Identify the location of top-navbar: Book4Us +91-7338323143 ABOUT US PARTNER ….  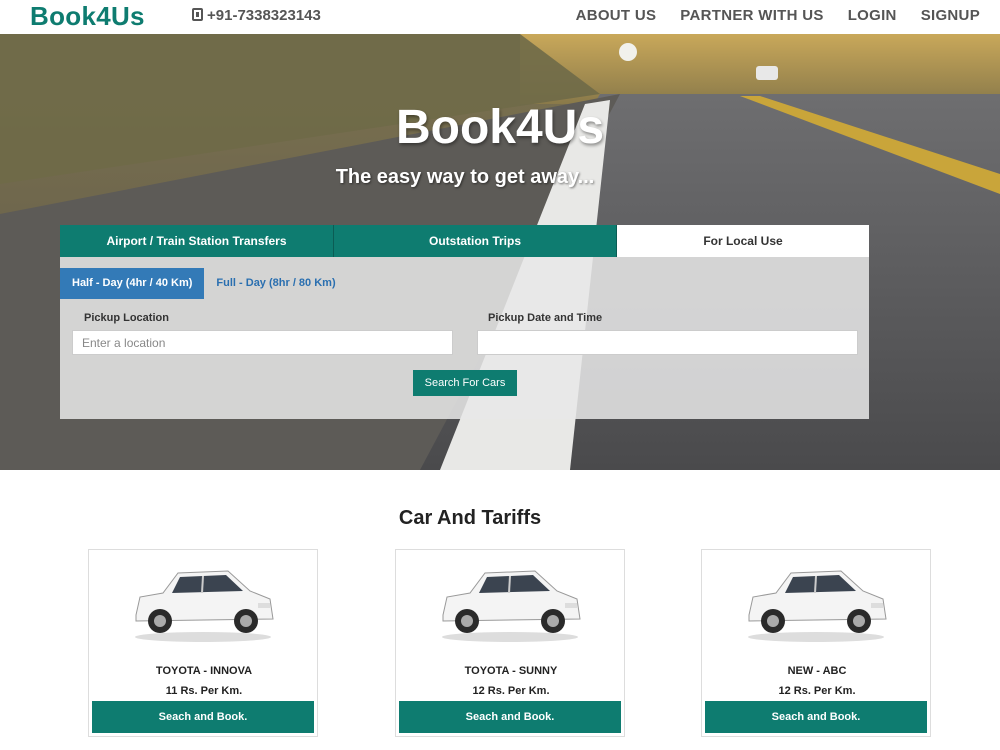
(500, 17).